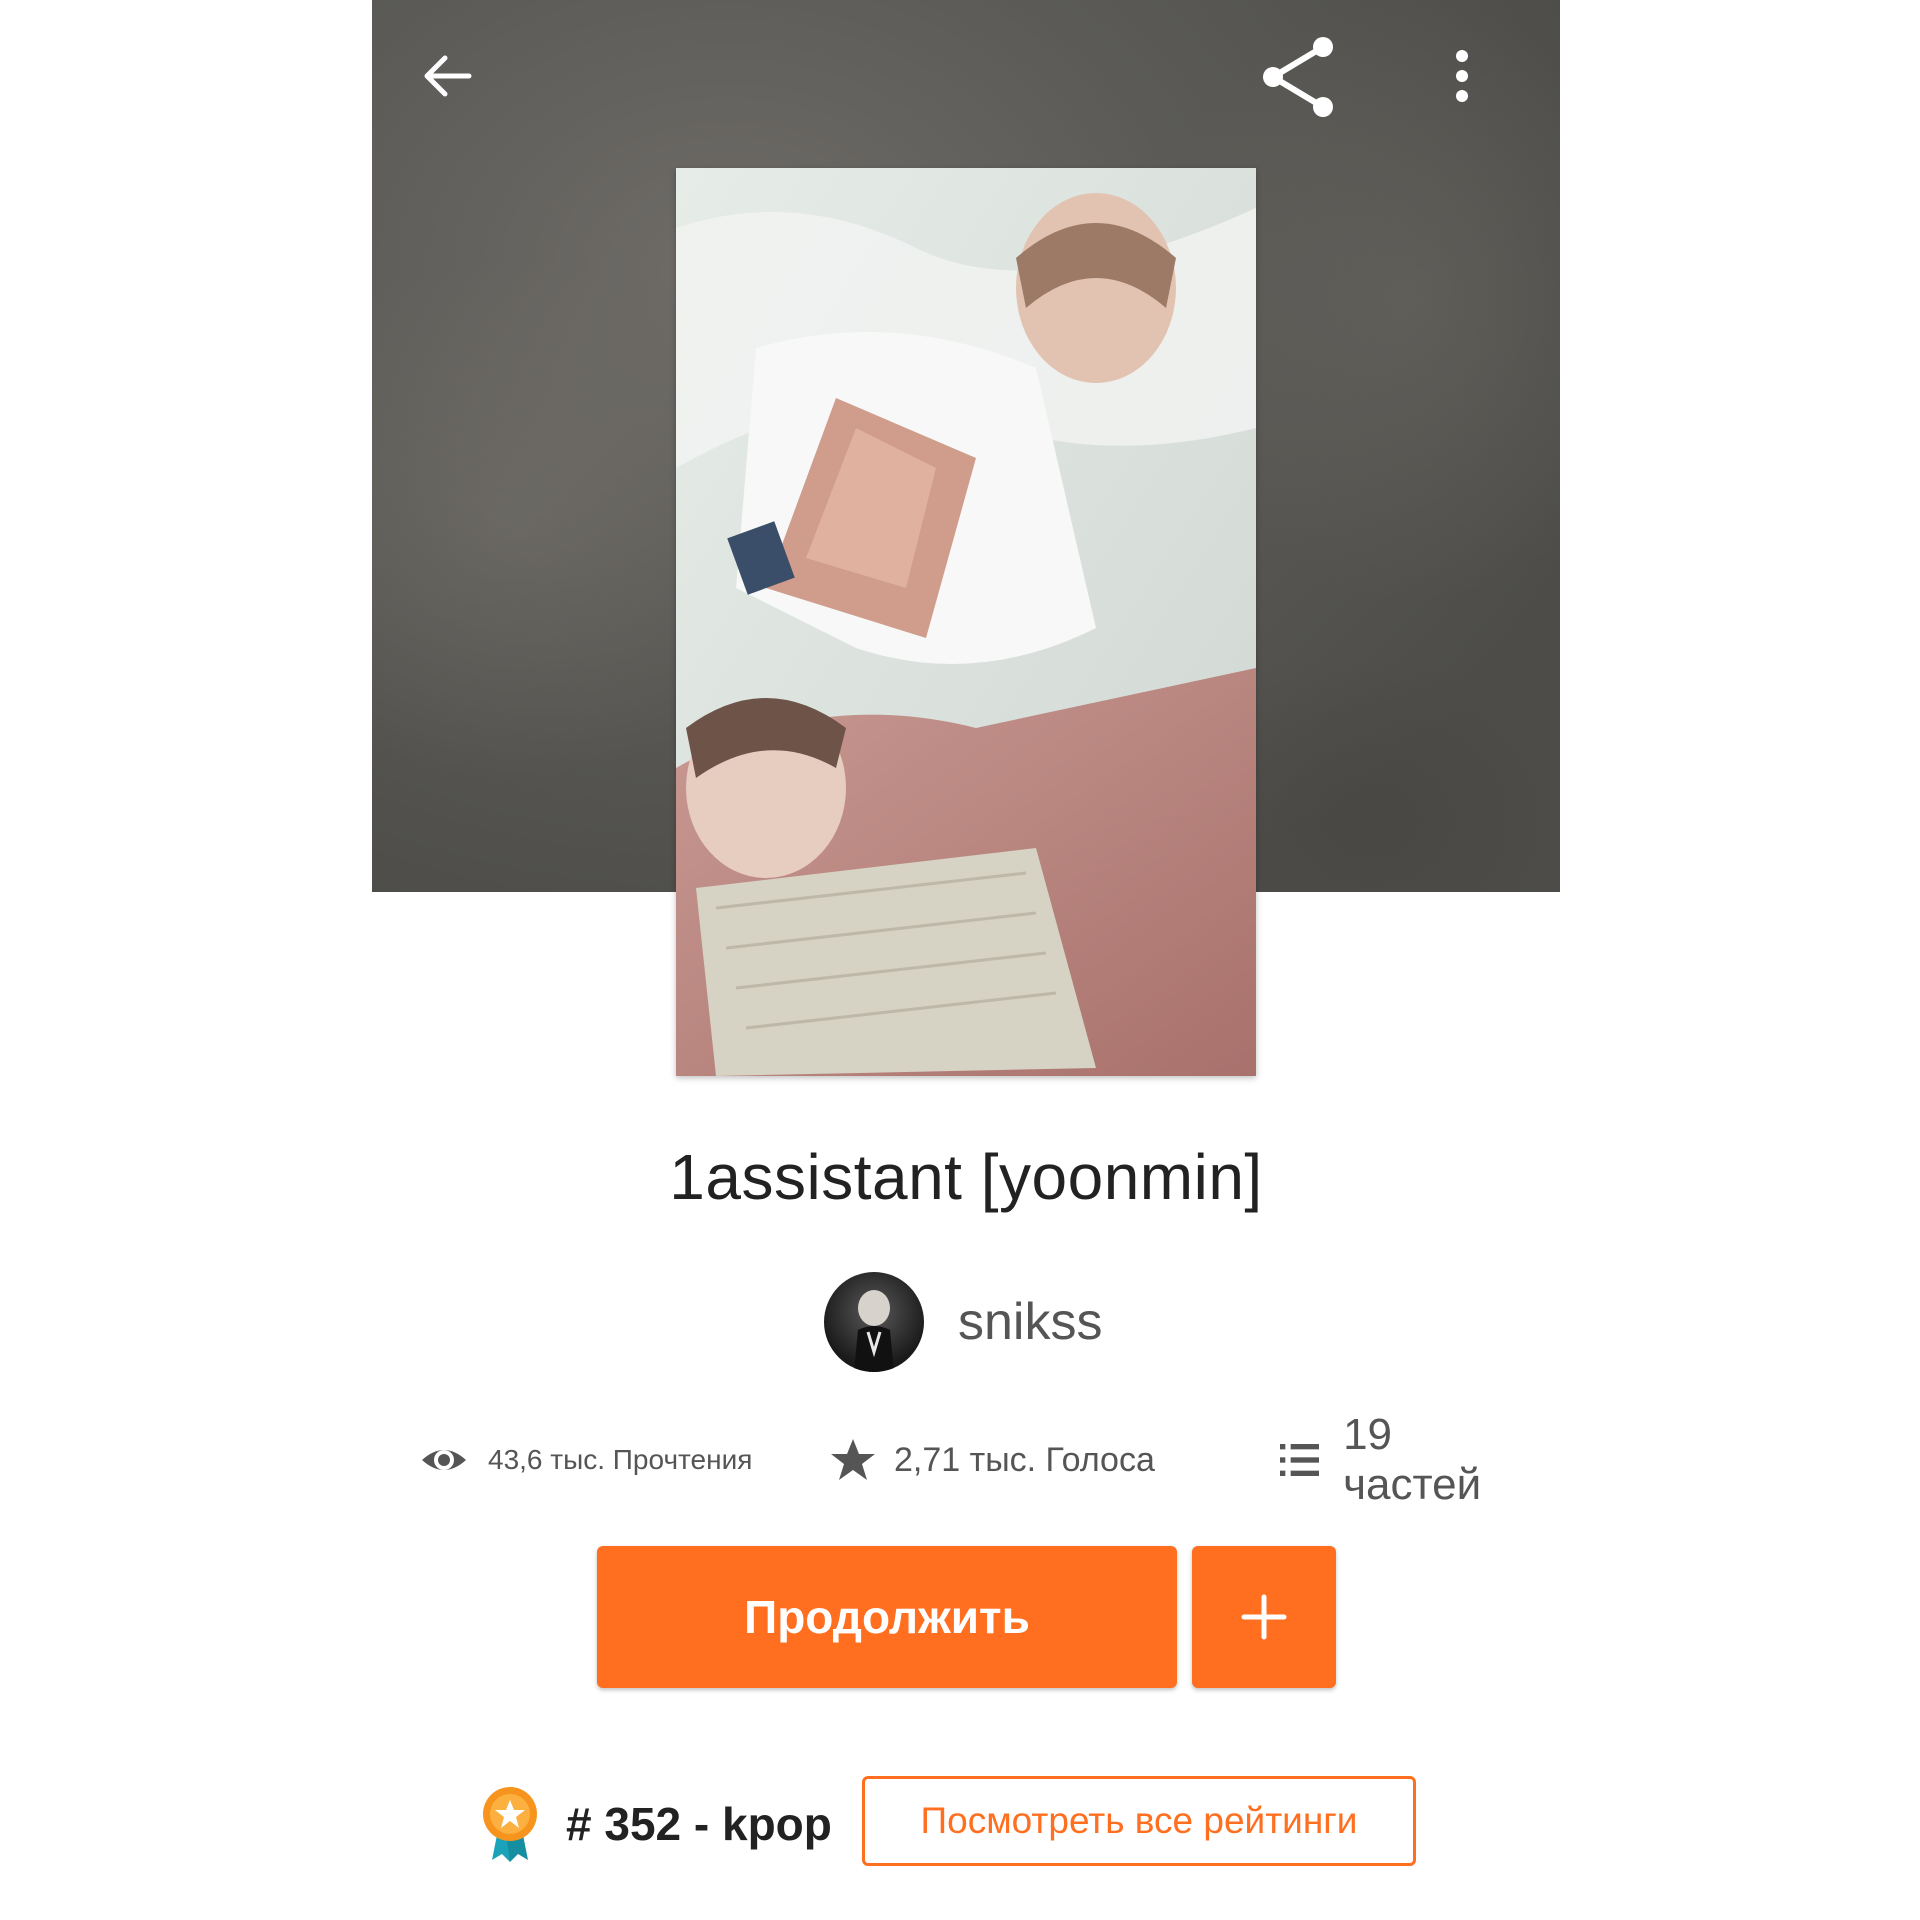 This screenshot has width=1920, height=1920. Describe the element at coordinates (1300, 1460) in the screenshot. I see `list-icon` at that location.